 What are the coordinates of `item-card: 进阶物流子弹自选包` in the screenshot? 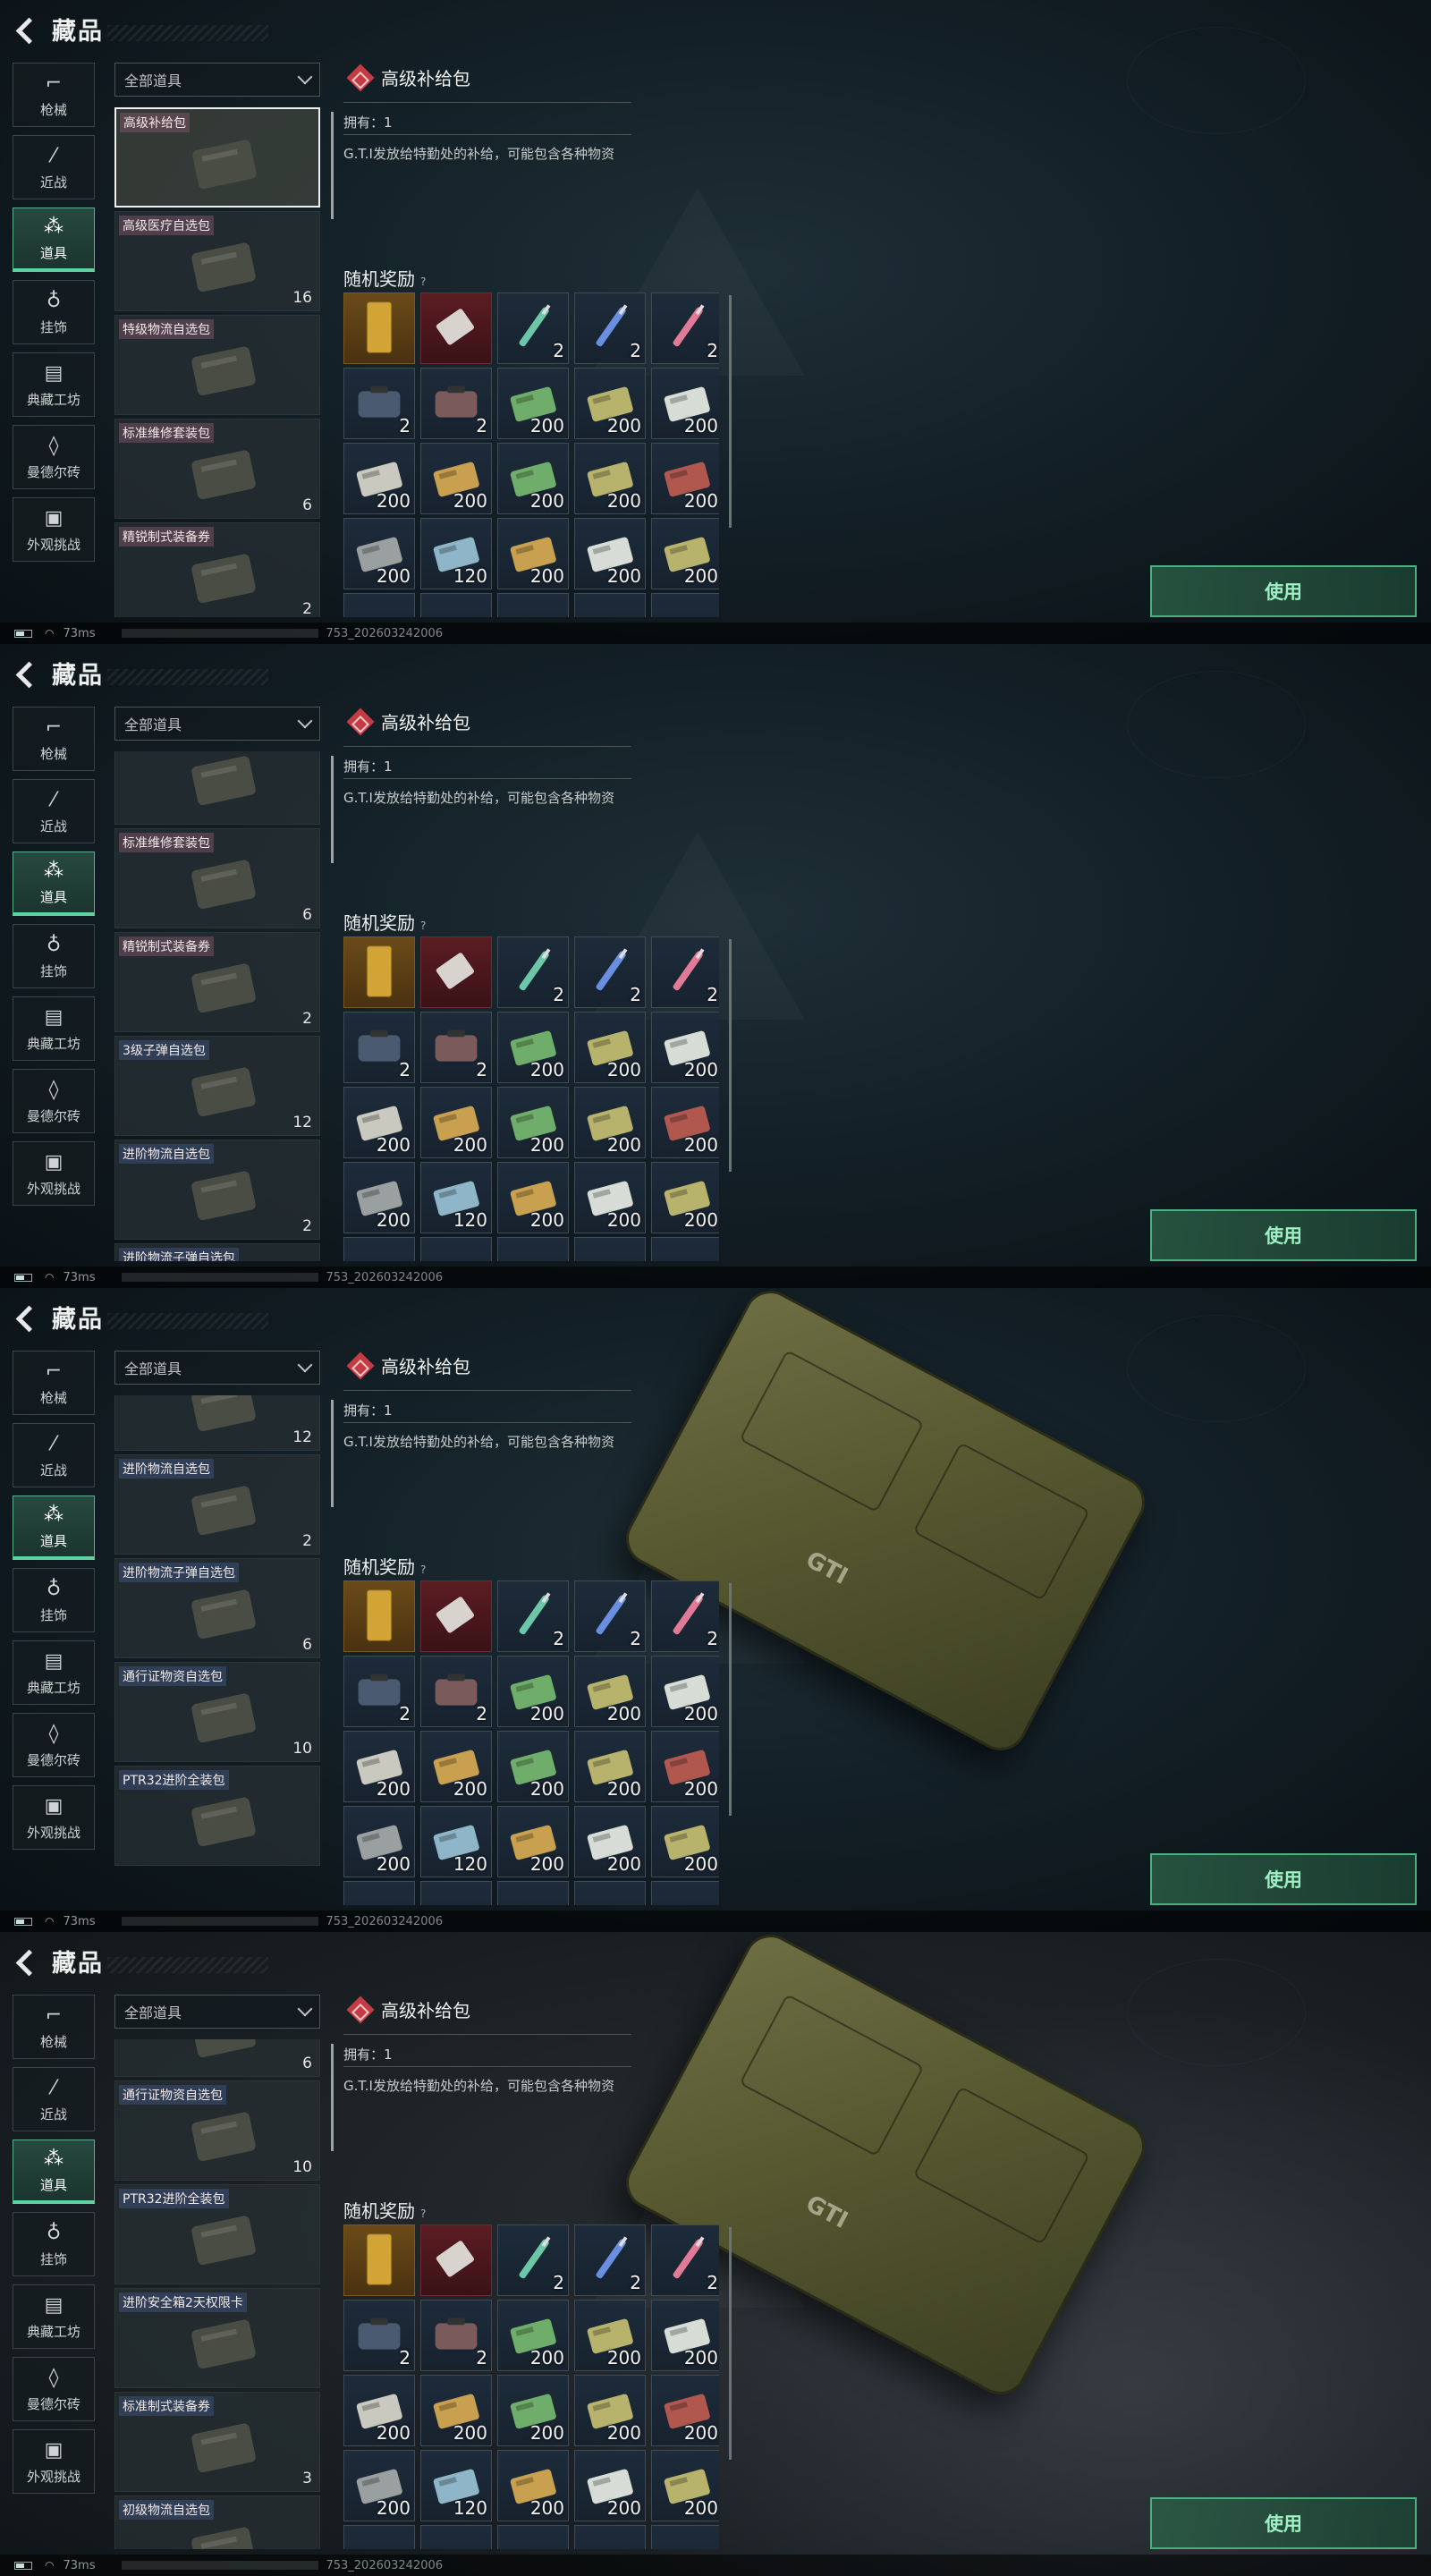 It's located at (217, 1252).